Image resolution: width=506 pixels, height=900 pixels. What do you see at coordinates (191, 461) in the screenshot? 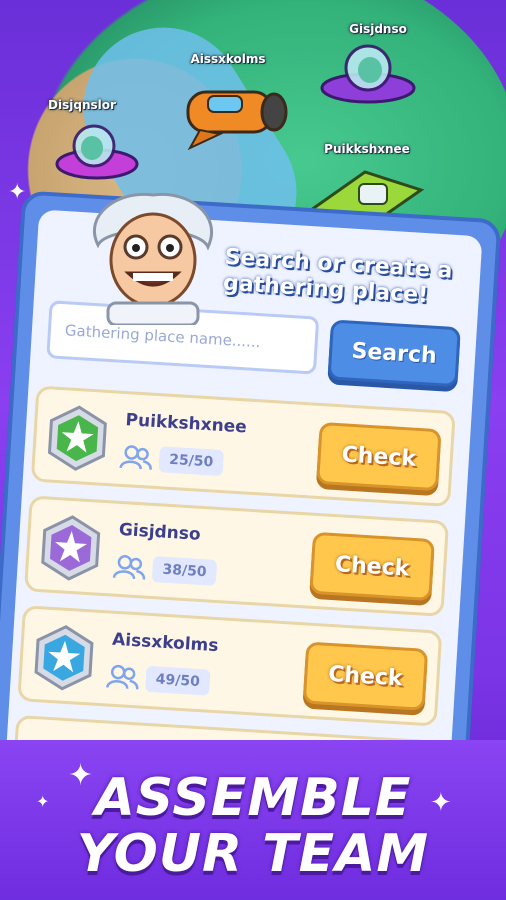
I see `member-count: 25/50` at bounding box center [191, 461].